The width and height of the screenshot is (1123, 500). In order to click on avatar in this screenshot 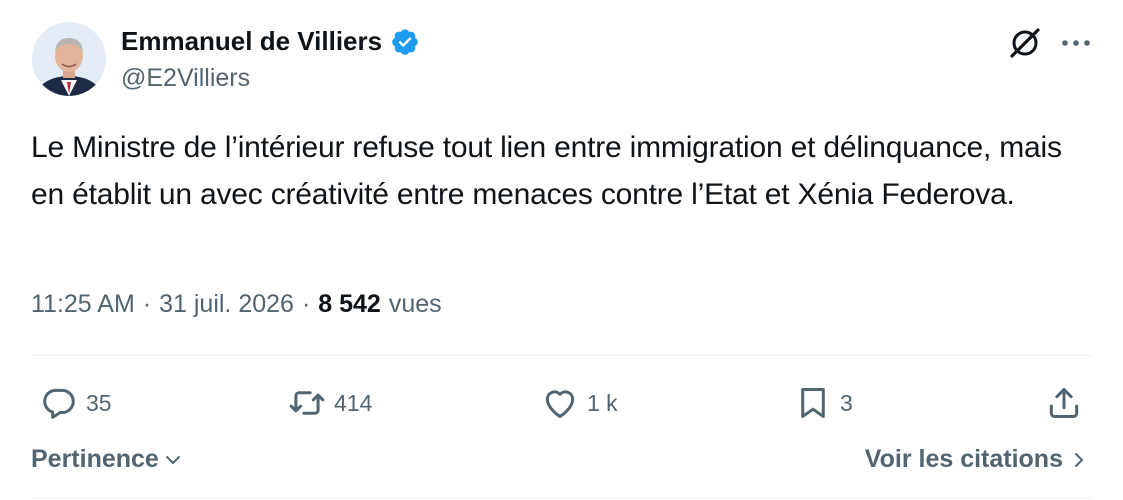, I will do `click(69, 59)`.